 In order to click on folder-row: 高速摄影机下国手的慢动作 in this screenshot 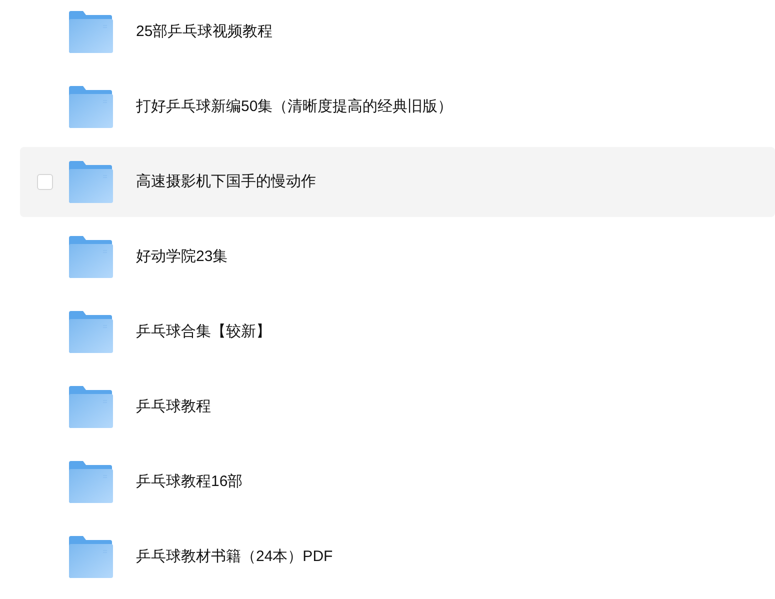, I will do `click(397, 182)`.